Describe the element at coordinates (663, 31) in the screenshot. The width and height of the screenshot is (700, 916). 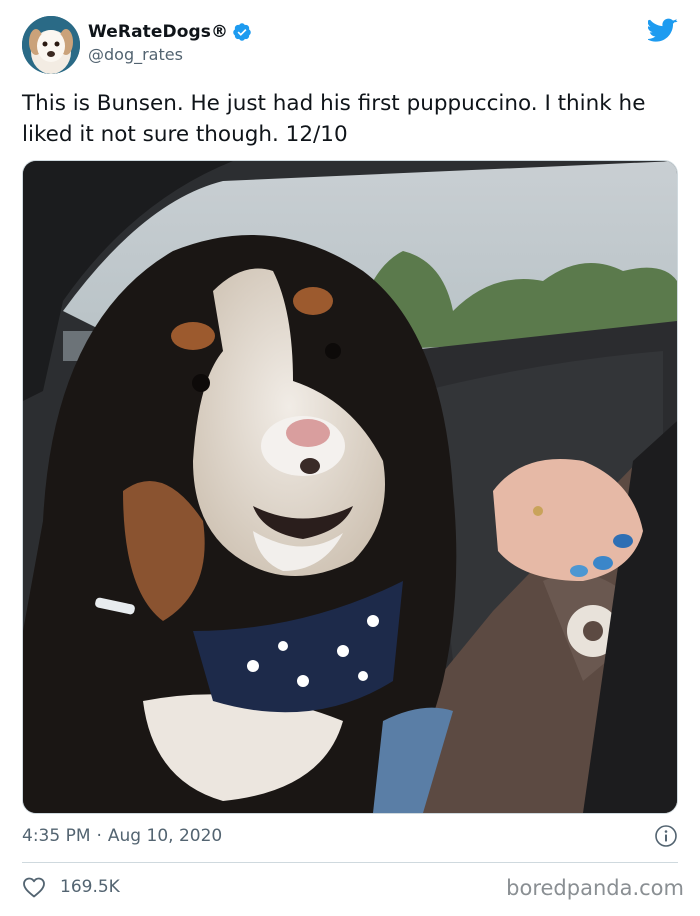
I see `twitter-bird-icon` at that location.